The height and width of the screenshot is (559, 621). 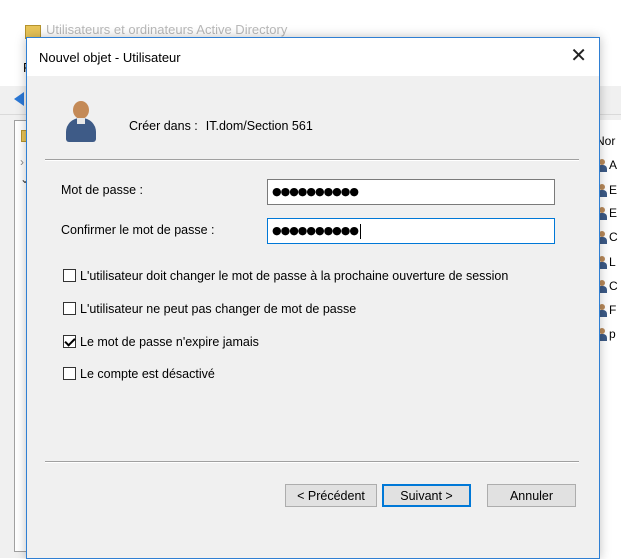 I want to click on user-icon, so click(x=81, y=122).